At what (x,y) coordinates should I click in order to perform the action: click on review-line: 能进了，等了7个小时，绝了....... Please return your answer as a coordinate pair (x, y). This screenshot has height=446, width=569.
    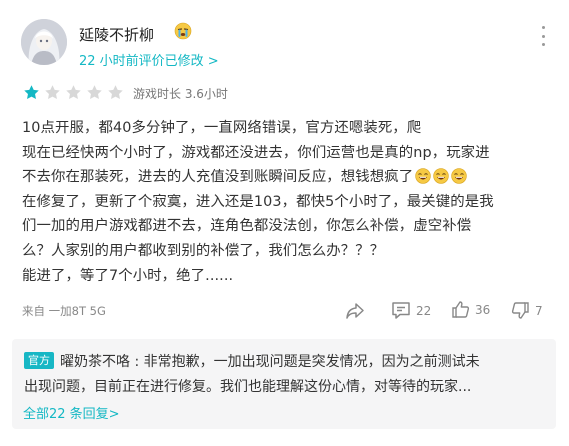
    Looking at the image, I should click on (128, 275).